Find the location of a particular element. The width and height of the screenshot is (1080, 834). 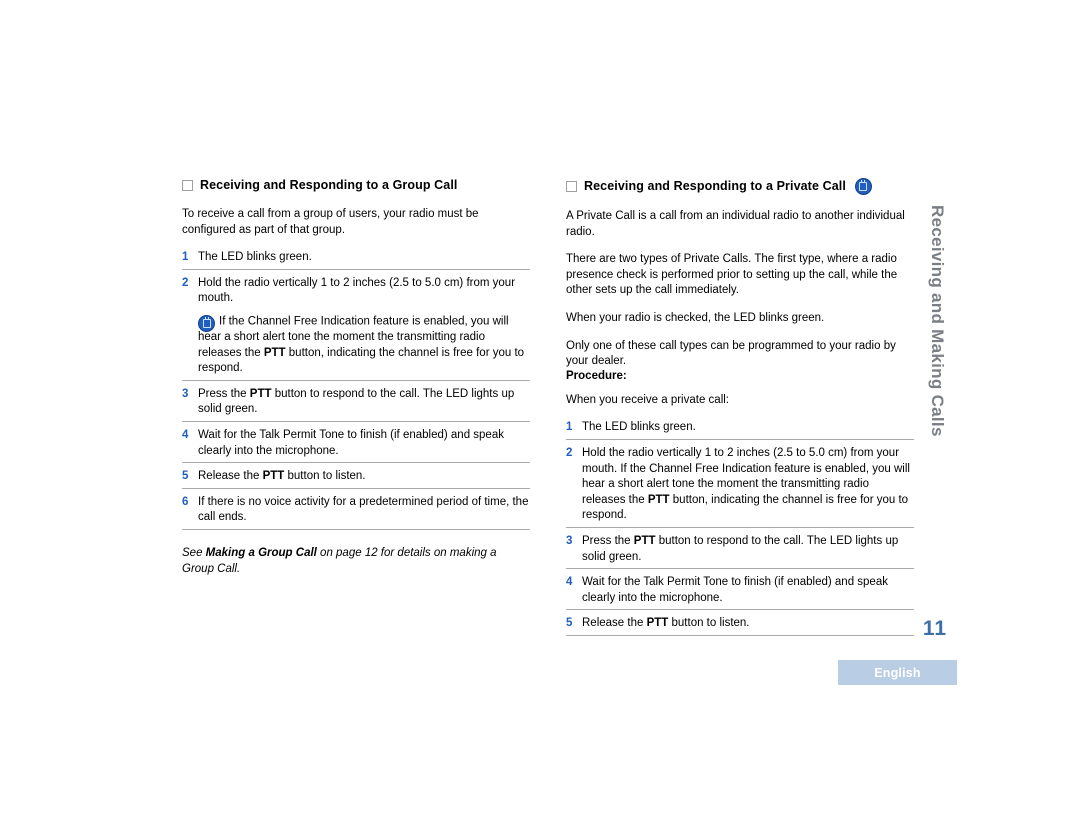

left-section-heading: Receiving and Responding to a Group Call is located at coordinates (356, 185).